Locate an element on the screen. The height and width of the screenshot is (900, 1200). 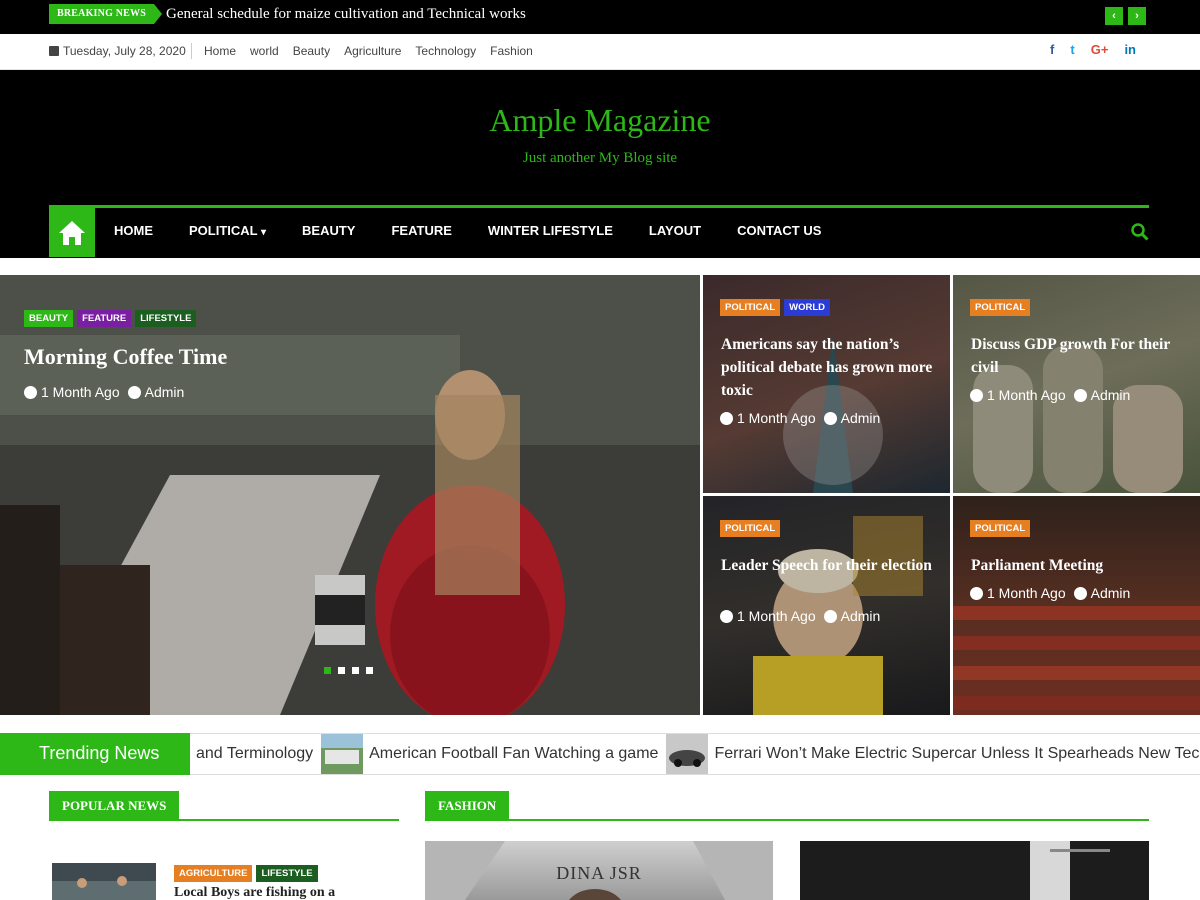
fashion-header: FASHION is located at coordinates (787, 806).